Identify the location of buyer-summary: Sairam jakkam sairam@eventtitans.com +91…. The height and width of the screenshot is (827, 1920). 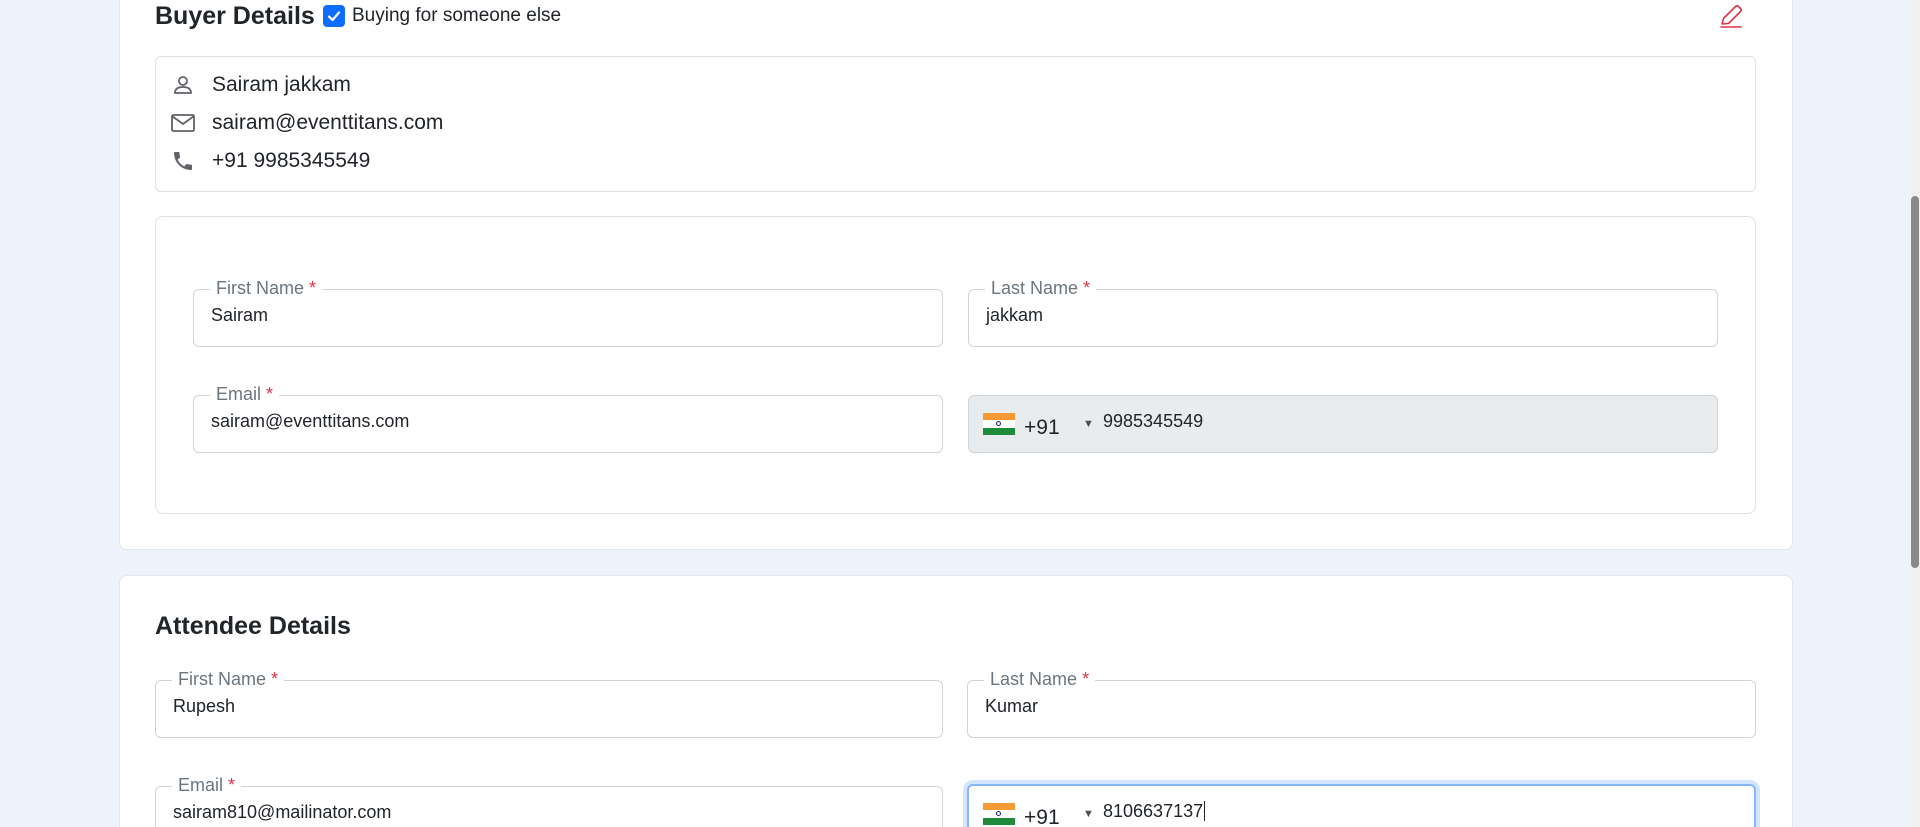
(955, 124).